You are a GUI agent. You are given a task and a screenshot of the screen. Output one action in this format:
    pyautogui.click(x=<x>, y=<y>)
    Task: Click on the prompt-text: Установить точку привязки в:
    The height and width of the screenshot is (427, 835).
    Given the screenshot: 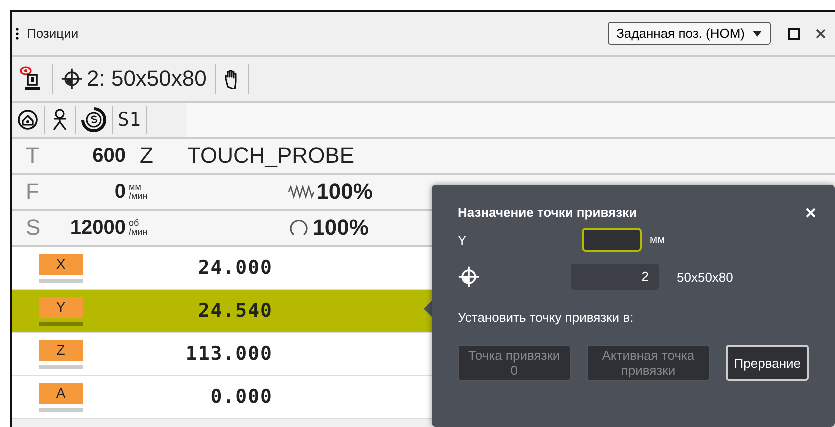 What is the action you would take?
    pyautogui.click(x=546, y=317)
    